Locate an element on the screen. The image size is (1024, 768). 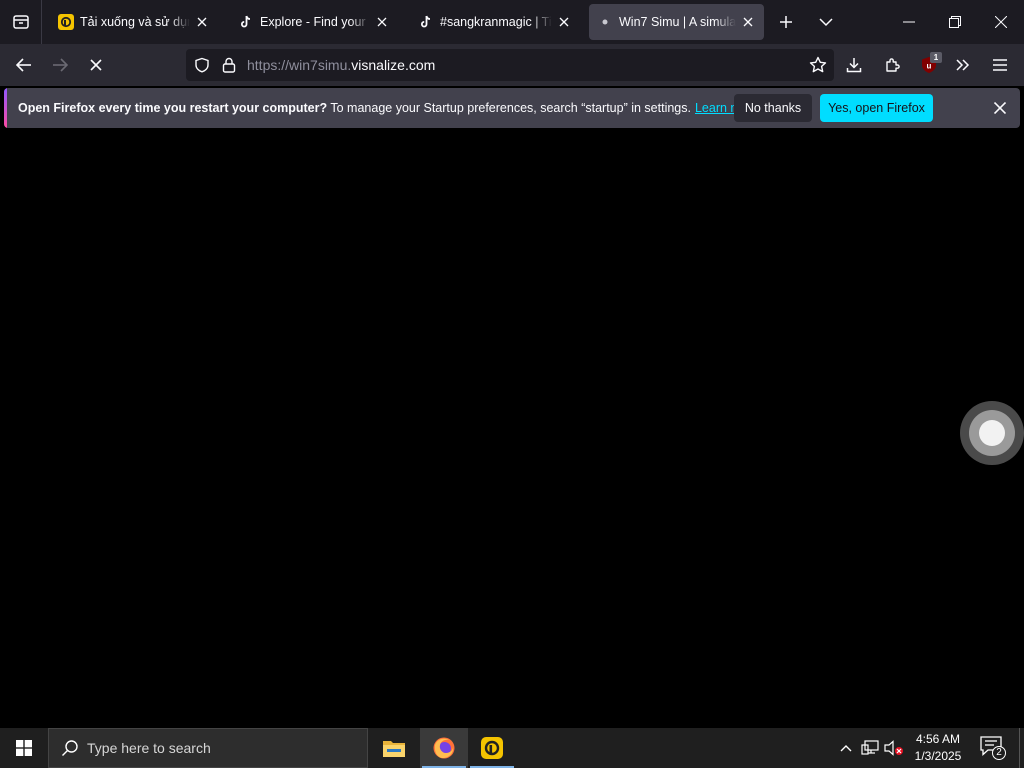
tab-ldplayer: Tải xuống và sử dụng LD is located at coordinates (134, 22).